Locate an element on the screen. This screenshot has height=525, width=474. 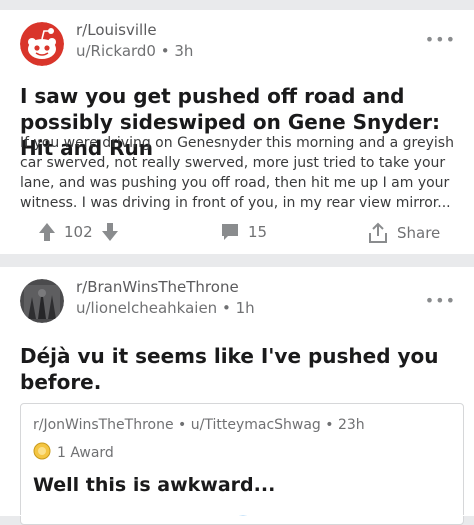
award-icon is located at coordinates (42, 453).